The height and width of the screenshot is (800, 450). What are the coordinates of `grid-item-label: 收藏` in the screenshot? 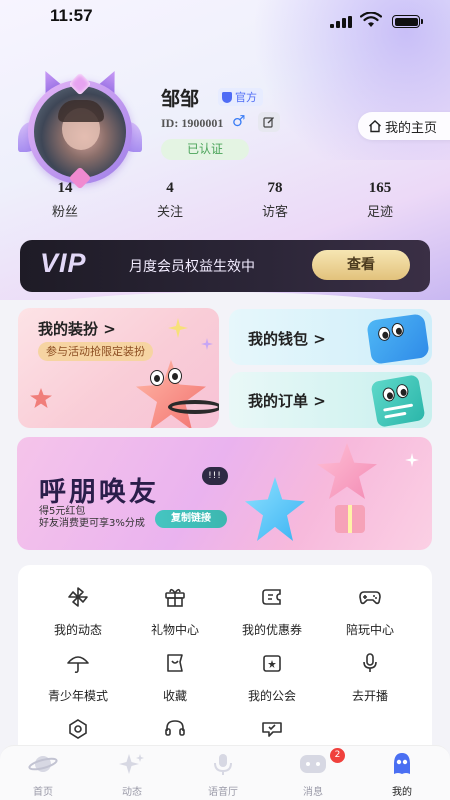 It's located at (174, 696).